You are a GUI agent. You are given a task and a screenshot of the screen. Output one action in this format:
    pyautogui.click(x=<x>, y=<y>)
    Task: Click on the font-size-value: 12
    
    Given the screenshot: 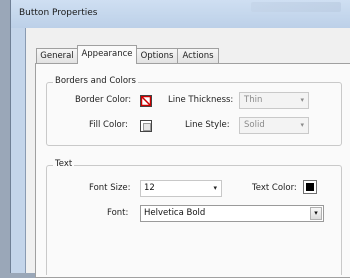 What is the action you would take?
    pyautogui.click(x=149, y=188)
    